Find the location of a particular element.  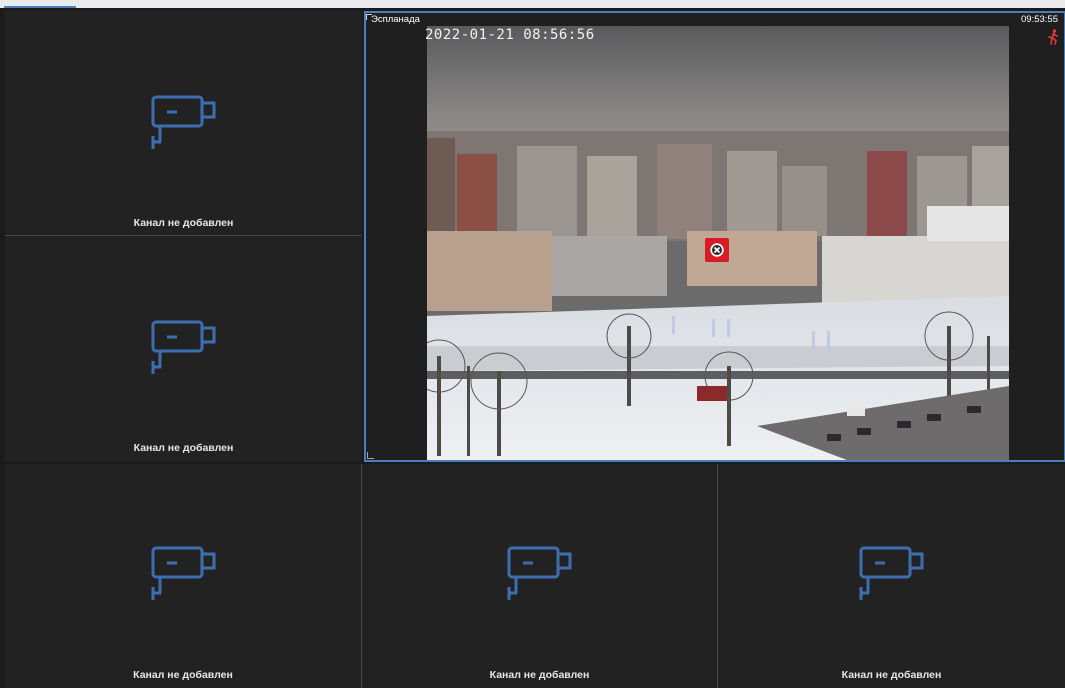

camera-osd-timestamp: 2022-01-21 08:56:56 is located at coordinates (510, 35).